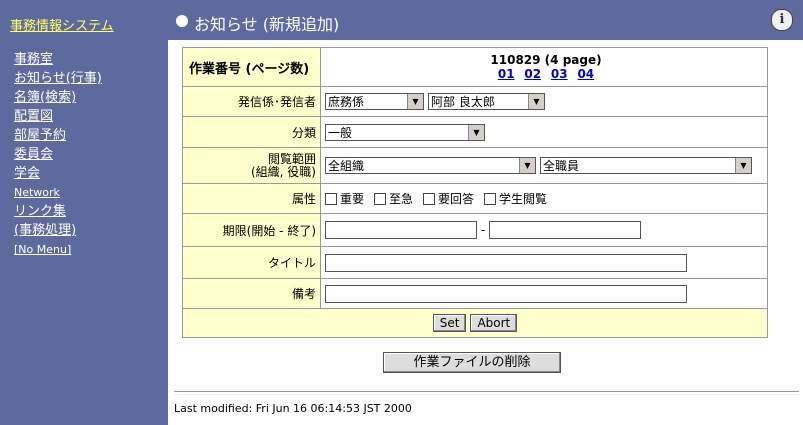 Image resolution: width=803 pixels, height=425 pixels. I want to click on sender-row: 発信係･発信者 庶務係 ▼ 阿部 良太郎 ▼, so click(475, 102).